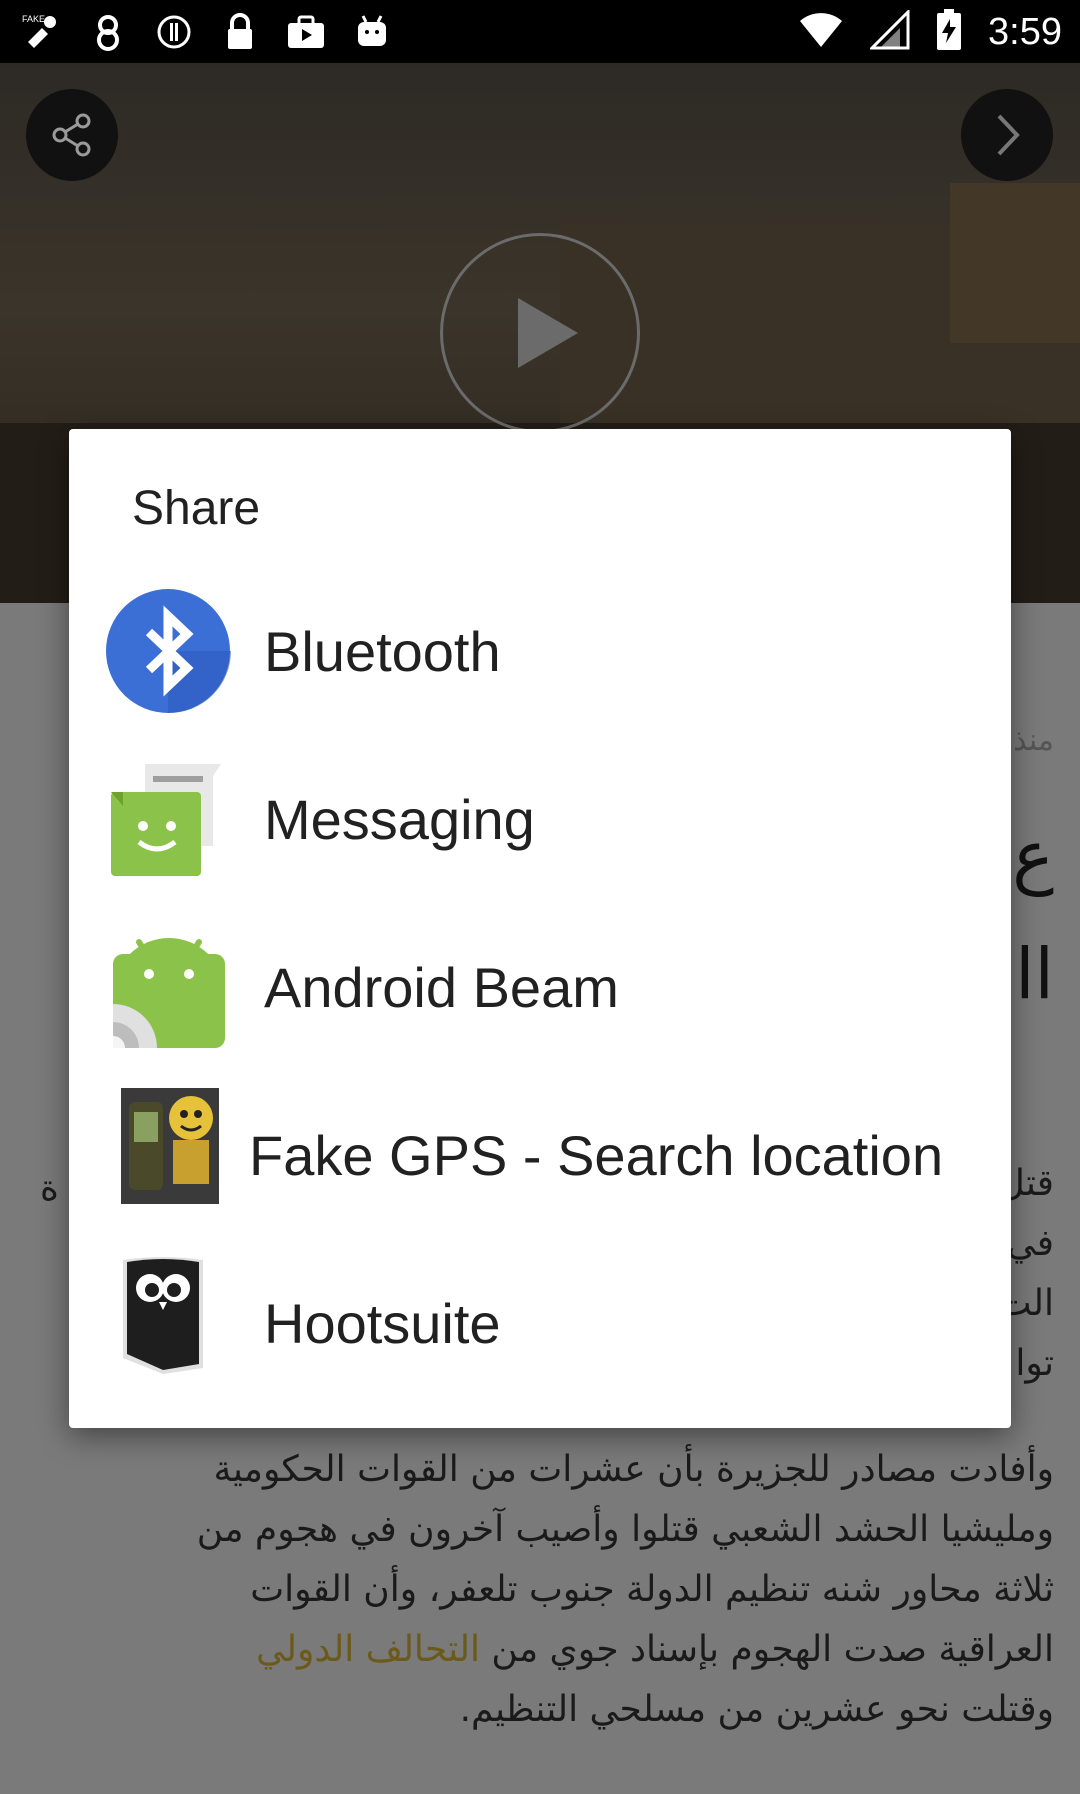  What do you see at coordinates (596, 1155) in the screenshot?
I see `share-item-label: Fake GPS - Search location` at bounding box center [596, 1155].